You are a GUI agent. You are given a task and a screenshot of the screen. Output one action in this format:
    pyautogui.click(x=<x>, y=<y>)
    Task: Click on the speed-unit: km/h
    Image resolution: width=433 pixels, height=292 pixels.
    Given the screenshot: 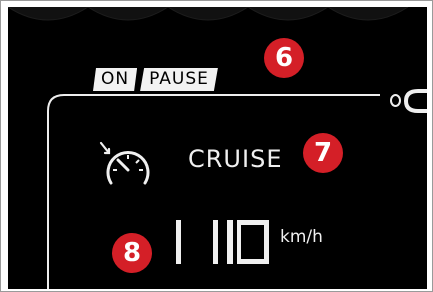 What is the action you would take?
    pyautogui.click(x=301, y=237)
    